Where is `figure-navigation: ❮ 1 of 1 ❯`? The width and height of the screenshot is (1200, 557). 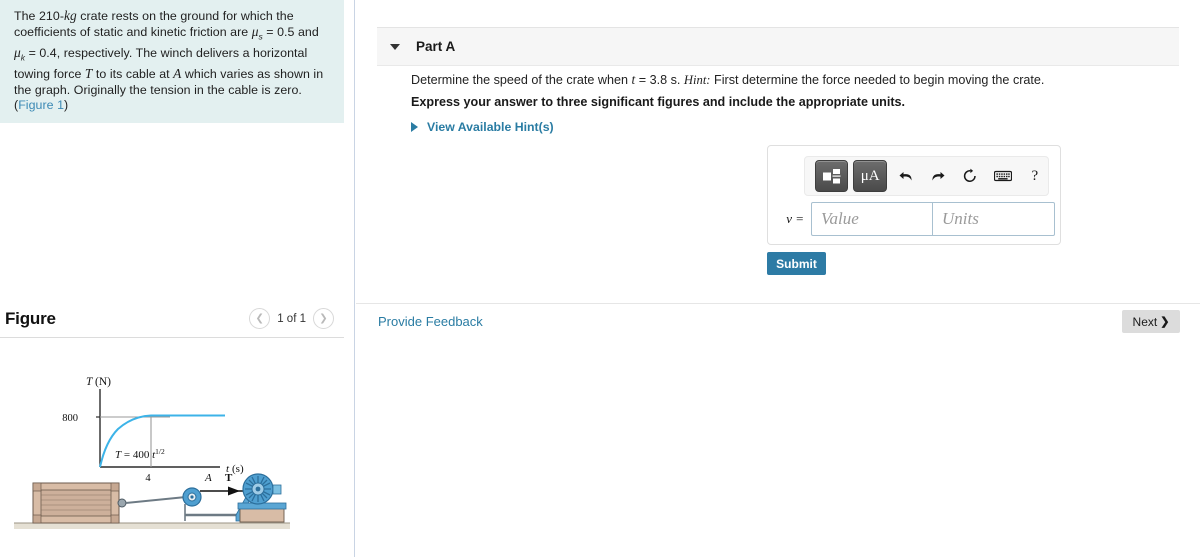 figure-navigation: ❮ 1 of 1 ❯ is located at coordinates (291, 318).